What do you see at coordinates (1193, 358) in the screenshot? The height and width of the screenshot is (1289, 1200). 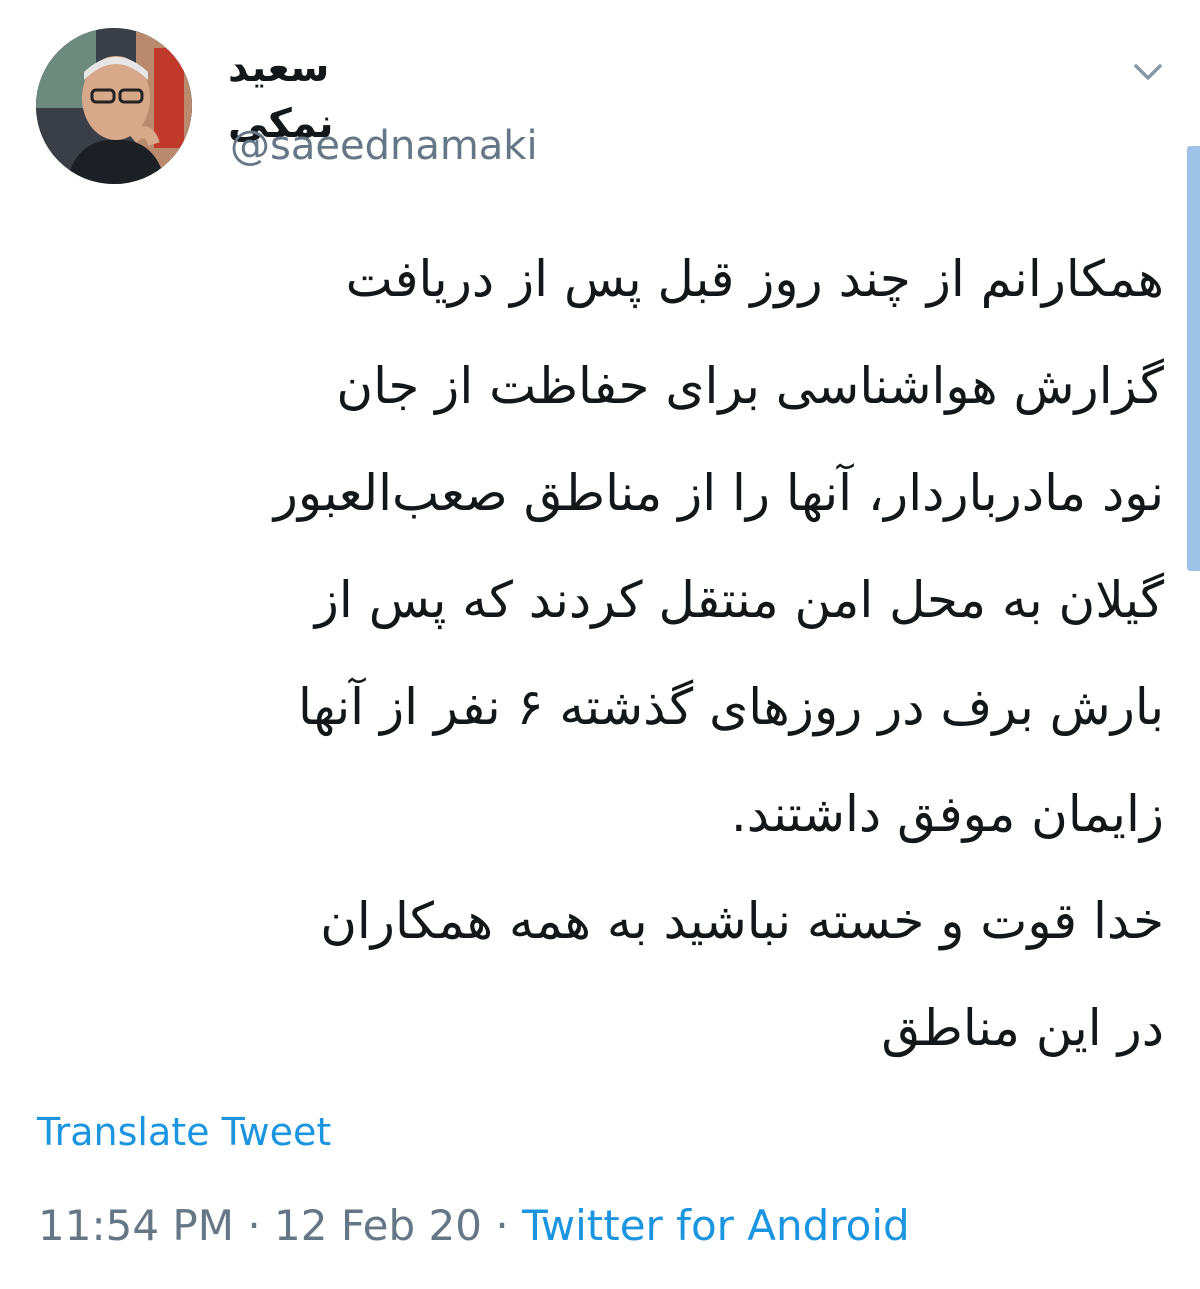 I see `scrollbar` at bounding box center [1193, 358].